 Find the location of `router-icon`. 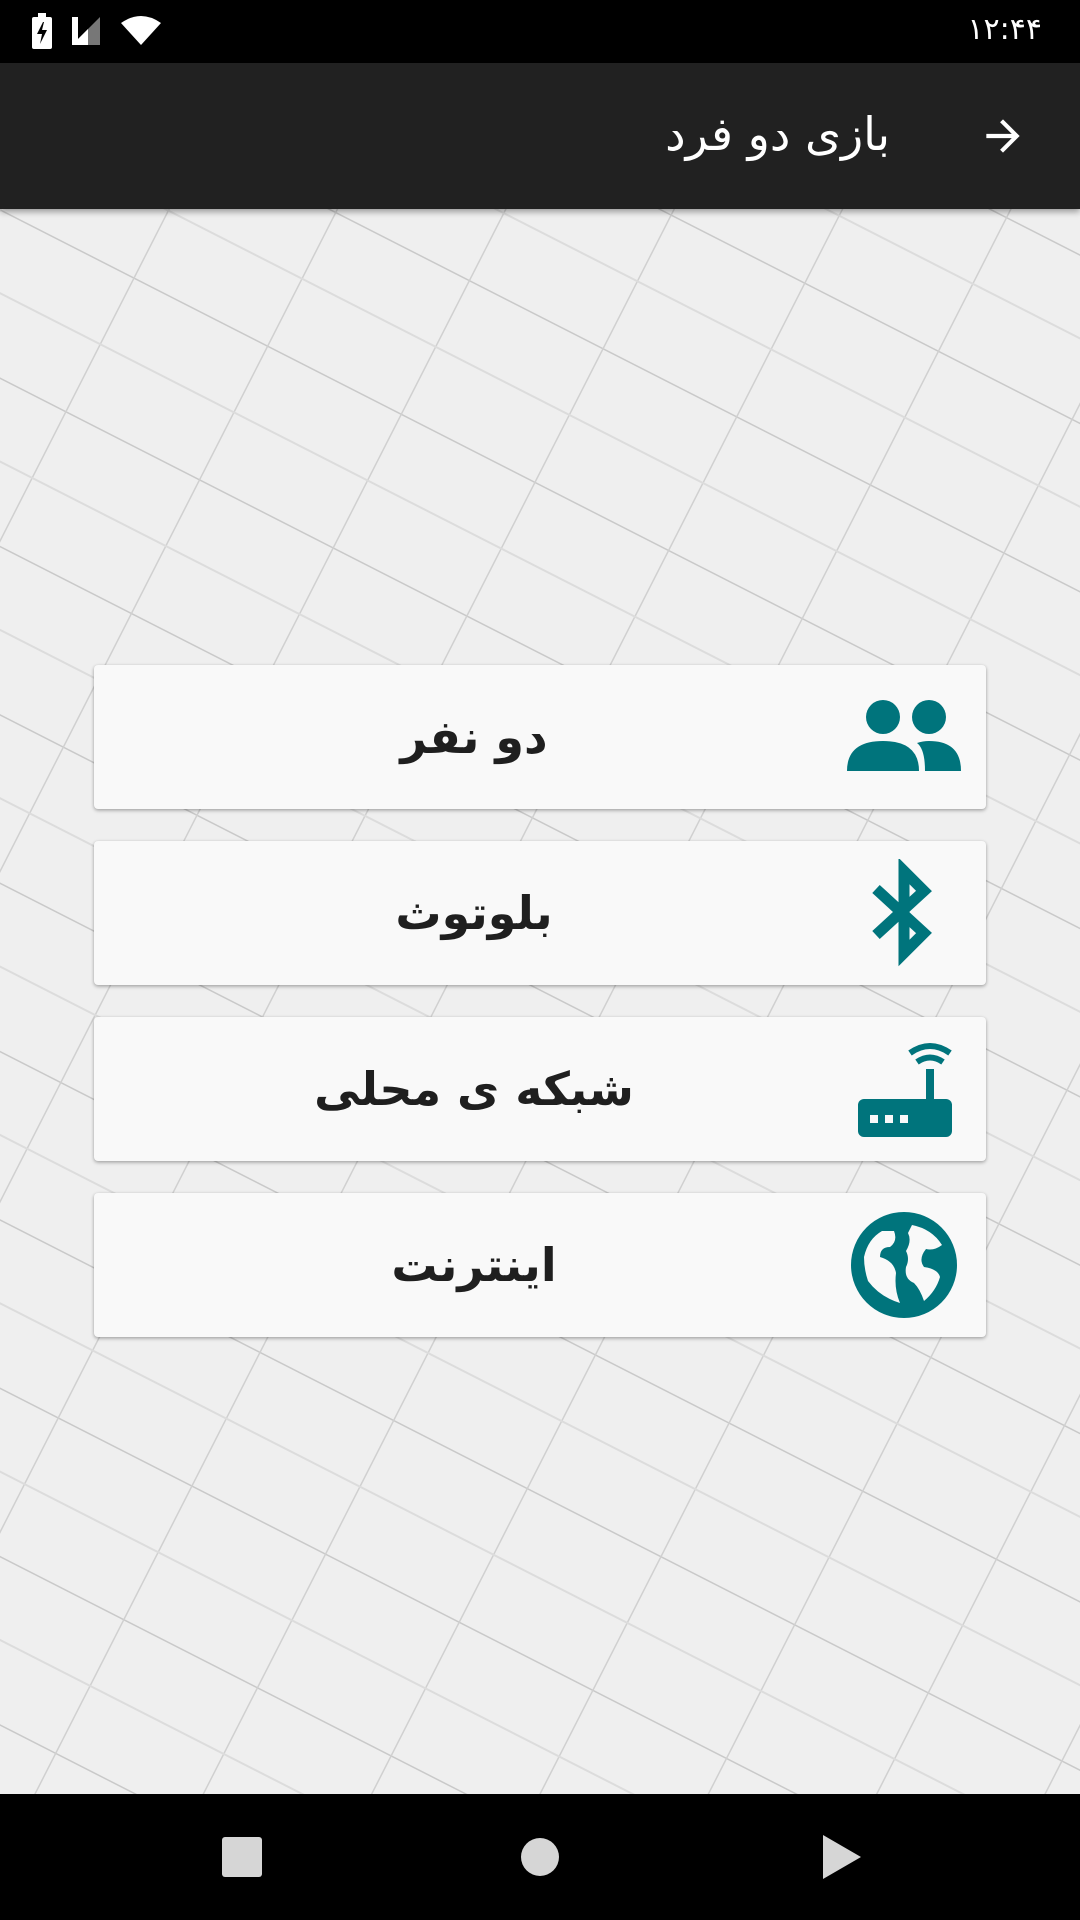

router-icon is located at coordinates (904, 1089).